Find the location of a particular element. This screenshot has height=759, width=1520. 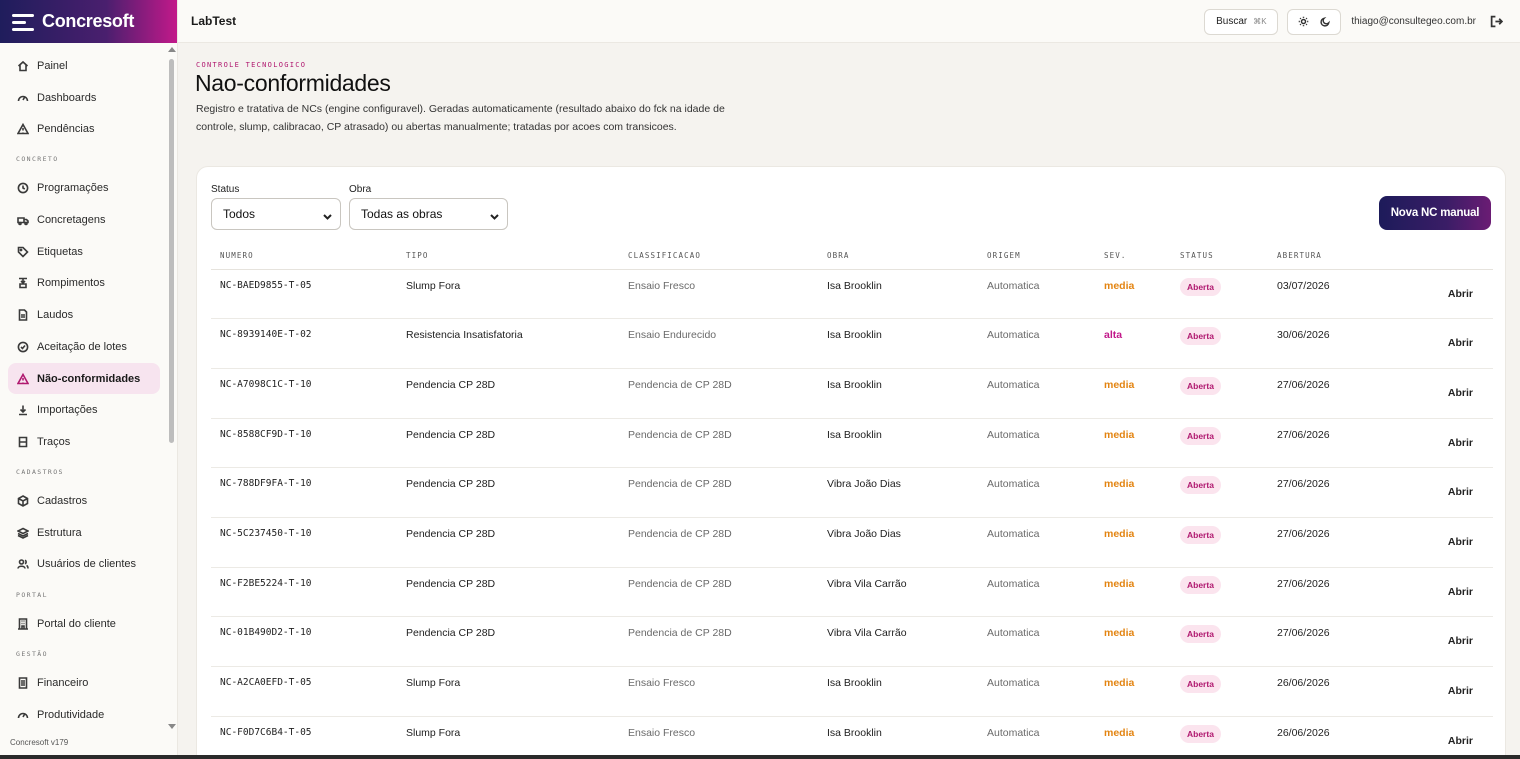

logout-icon is located at coordinates (1497, 22).